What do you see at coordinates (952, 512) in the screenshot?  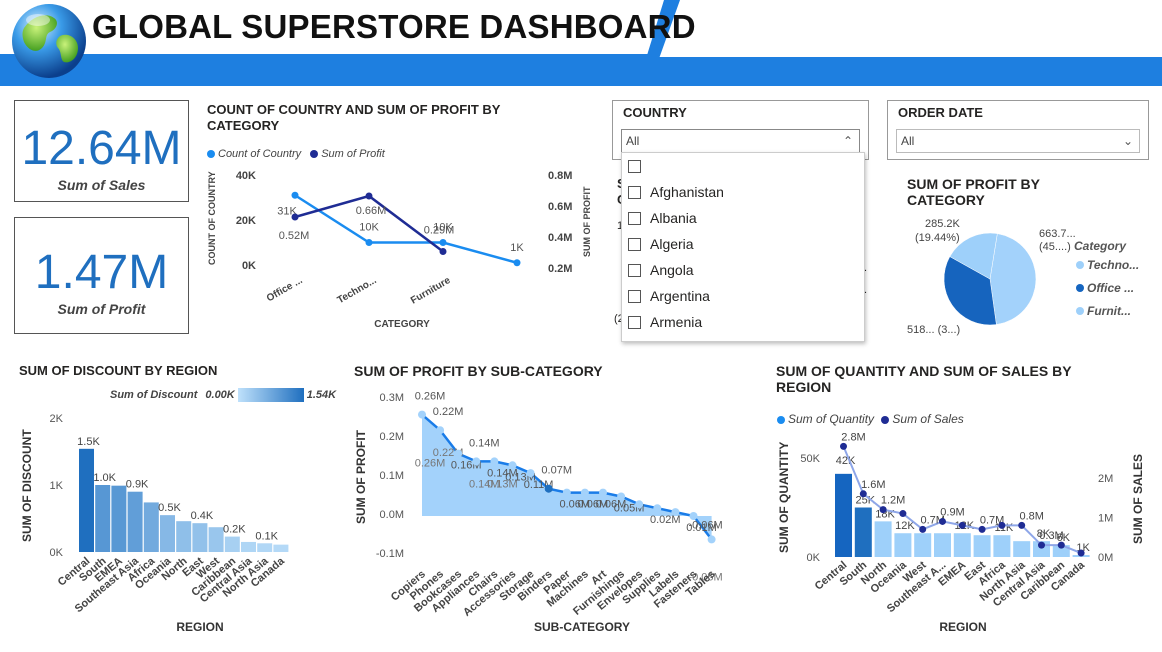 I see `sales-data-label: 0.9M` at bounding box center [952, 512].